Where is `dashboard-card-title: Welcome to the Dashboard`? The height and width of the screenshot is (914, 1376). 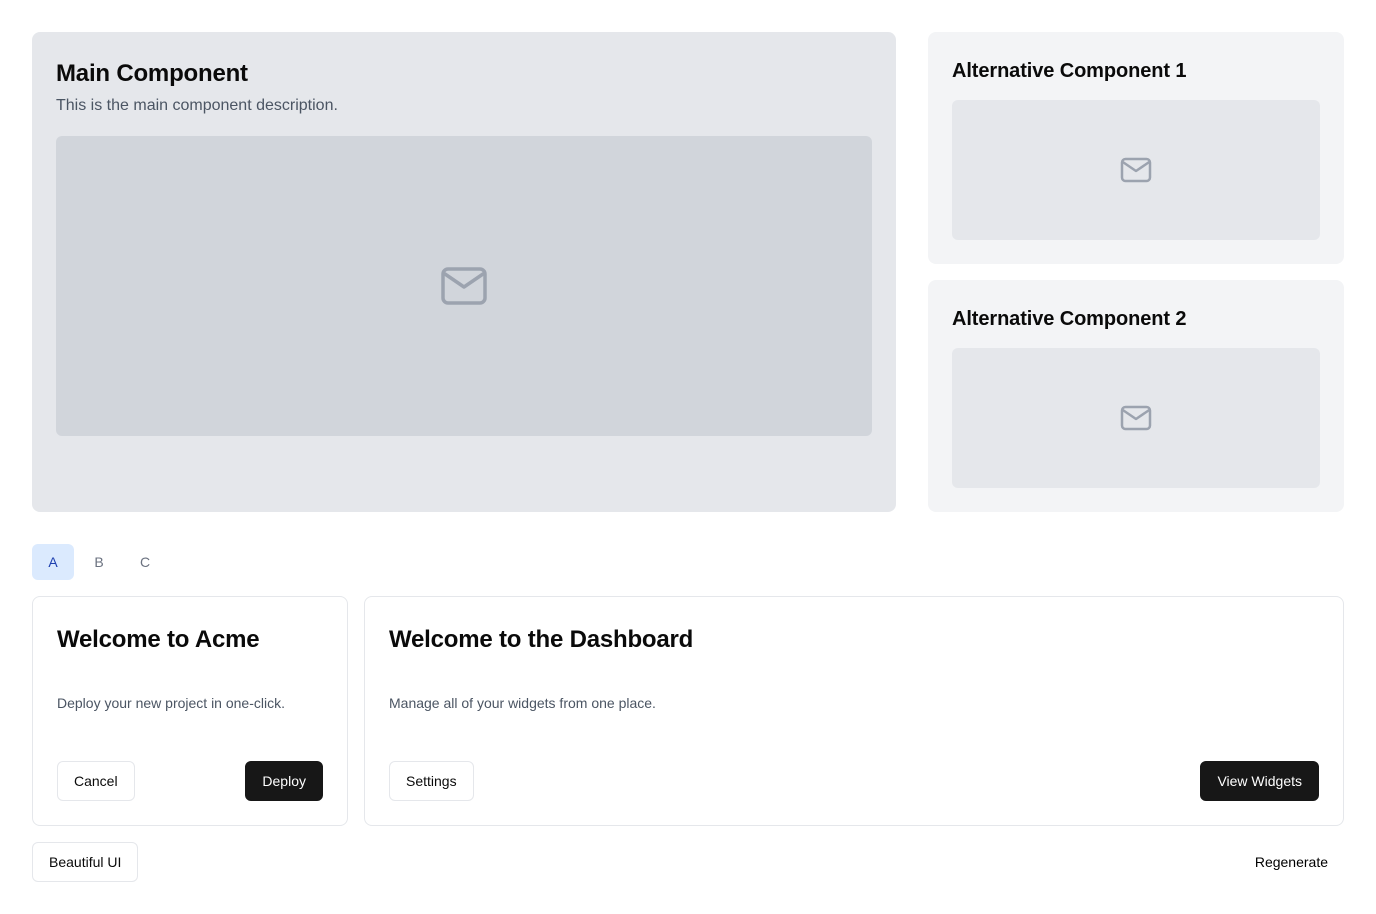
dashboard-card-title: Welcome to the Dashboard is located at coordinates (541, 639).